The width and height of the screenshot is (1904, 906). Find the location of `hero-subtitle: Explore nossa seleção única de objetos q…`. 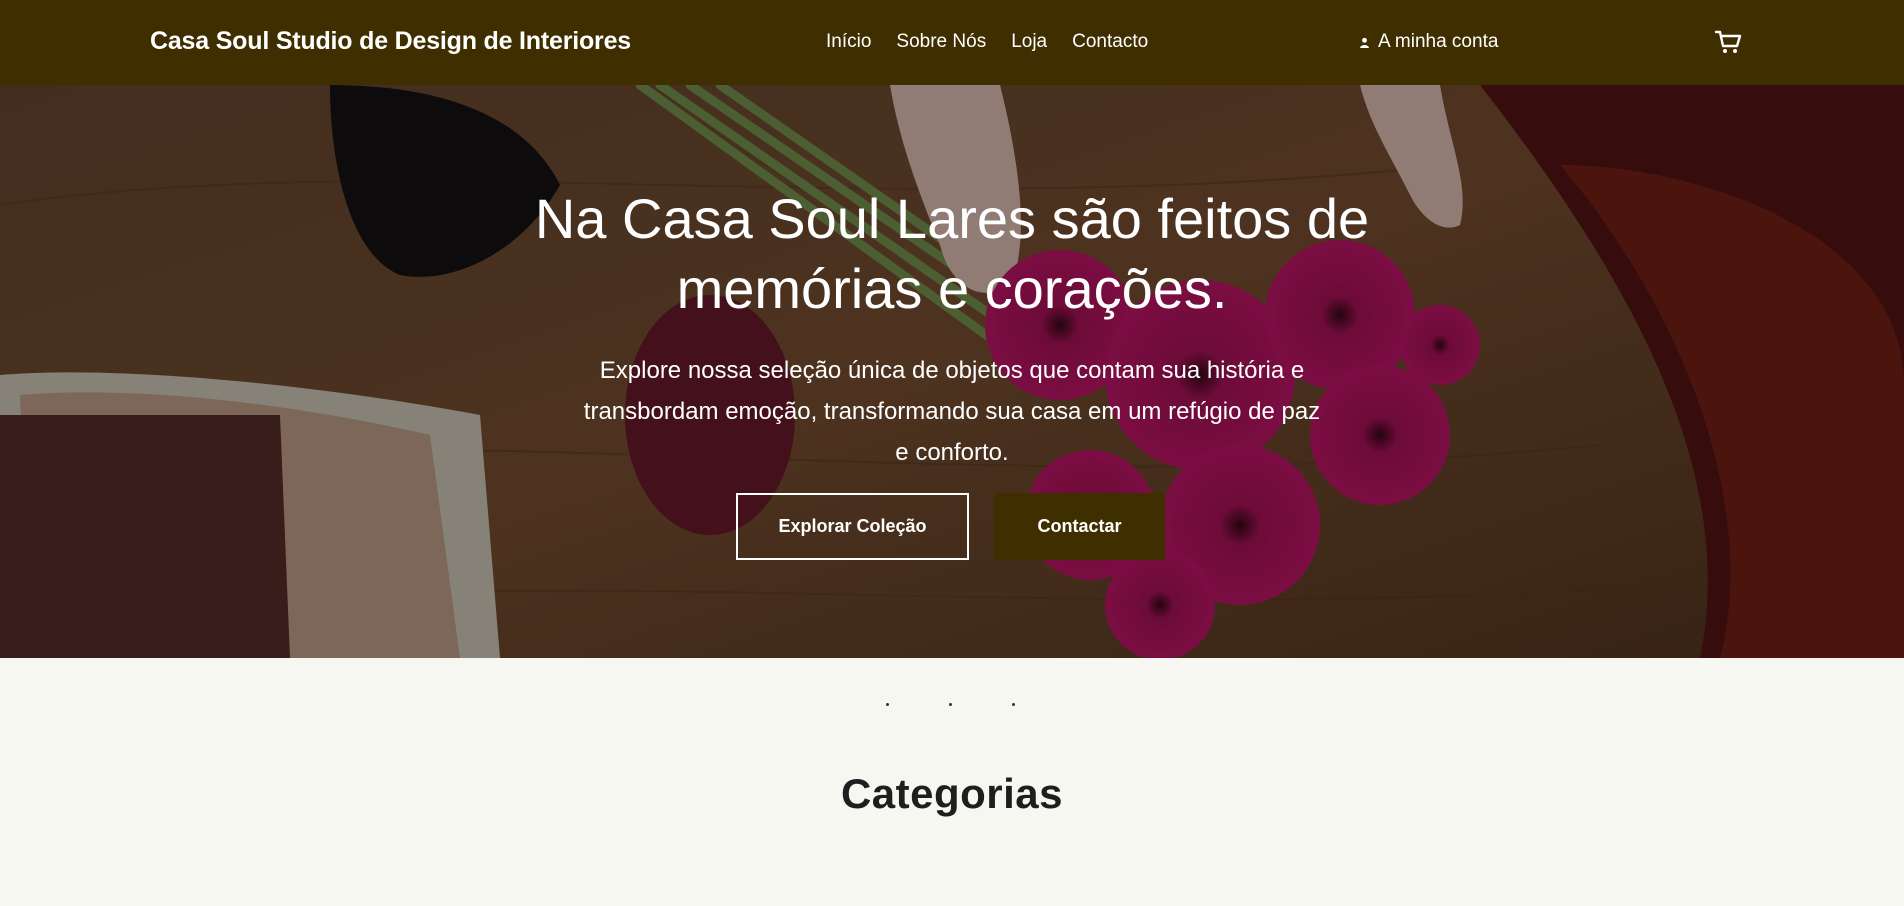

hero-subtitle: Explore nossa seleção única de objetos q… is located at coordinates (952, 411).